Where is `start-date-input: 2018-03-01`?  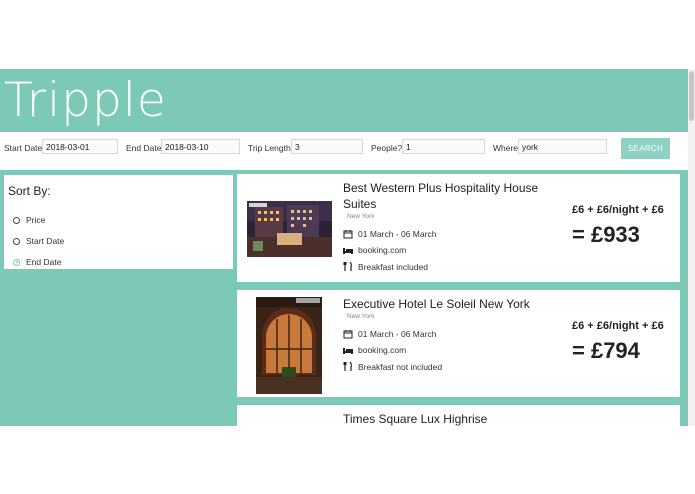
start-date-input: 2018-03-01 is located at coordinates (80, 146).